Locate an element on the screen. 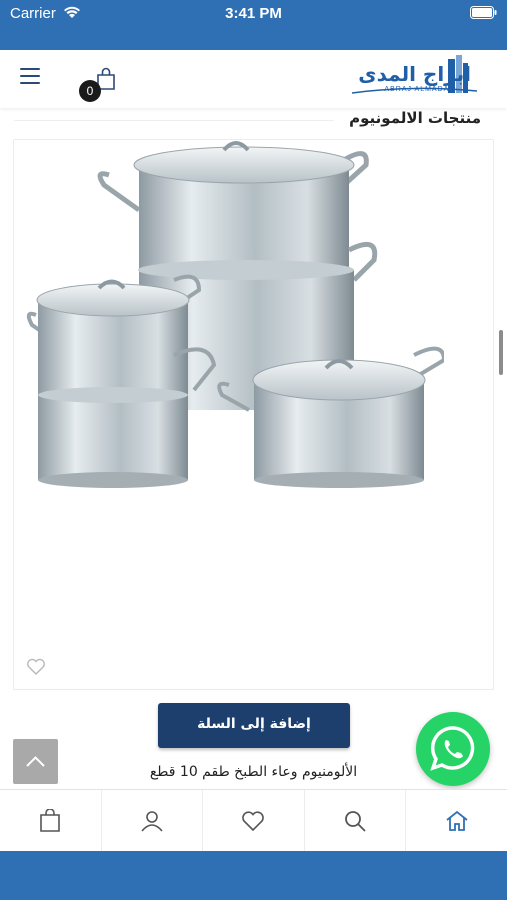  whatsapp-button is located at coordinates (453, 749).